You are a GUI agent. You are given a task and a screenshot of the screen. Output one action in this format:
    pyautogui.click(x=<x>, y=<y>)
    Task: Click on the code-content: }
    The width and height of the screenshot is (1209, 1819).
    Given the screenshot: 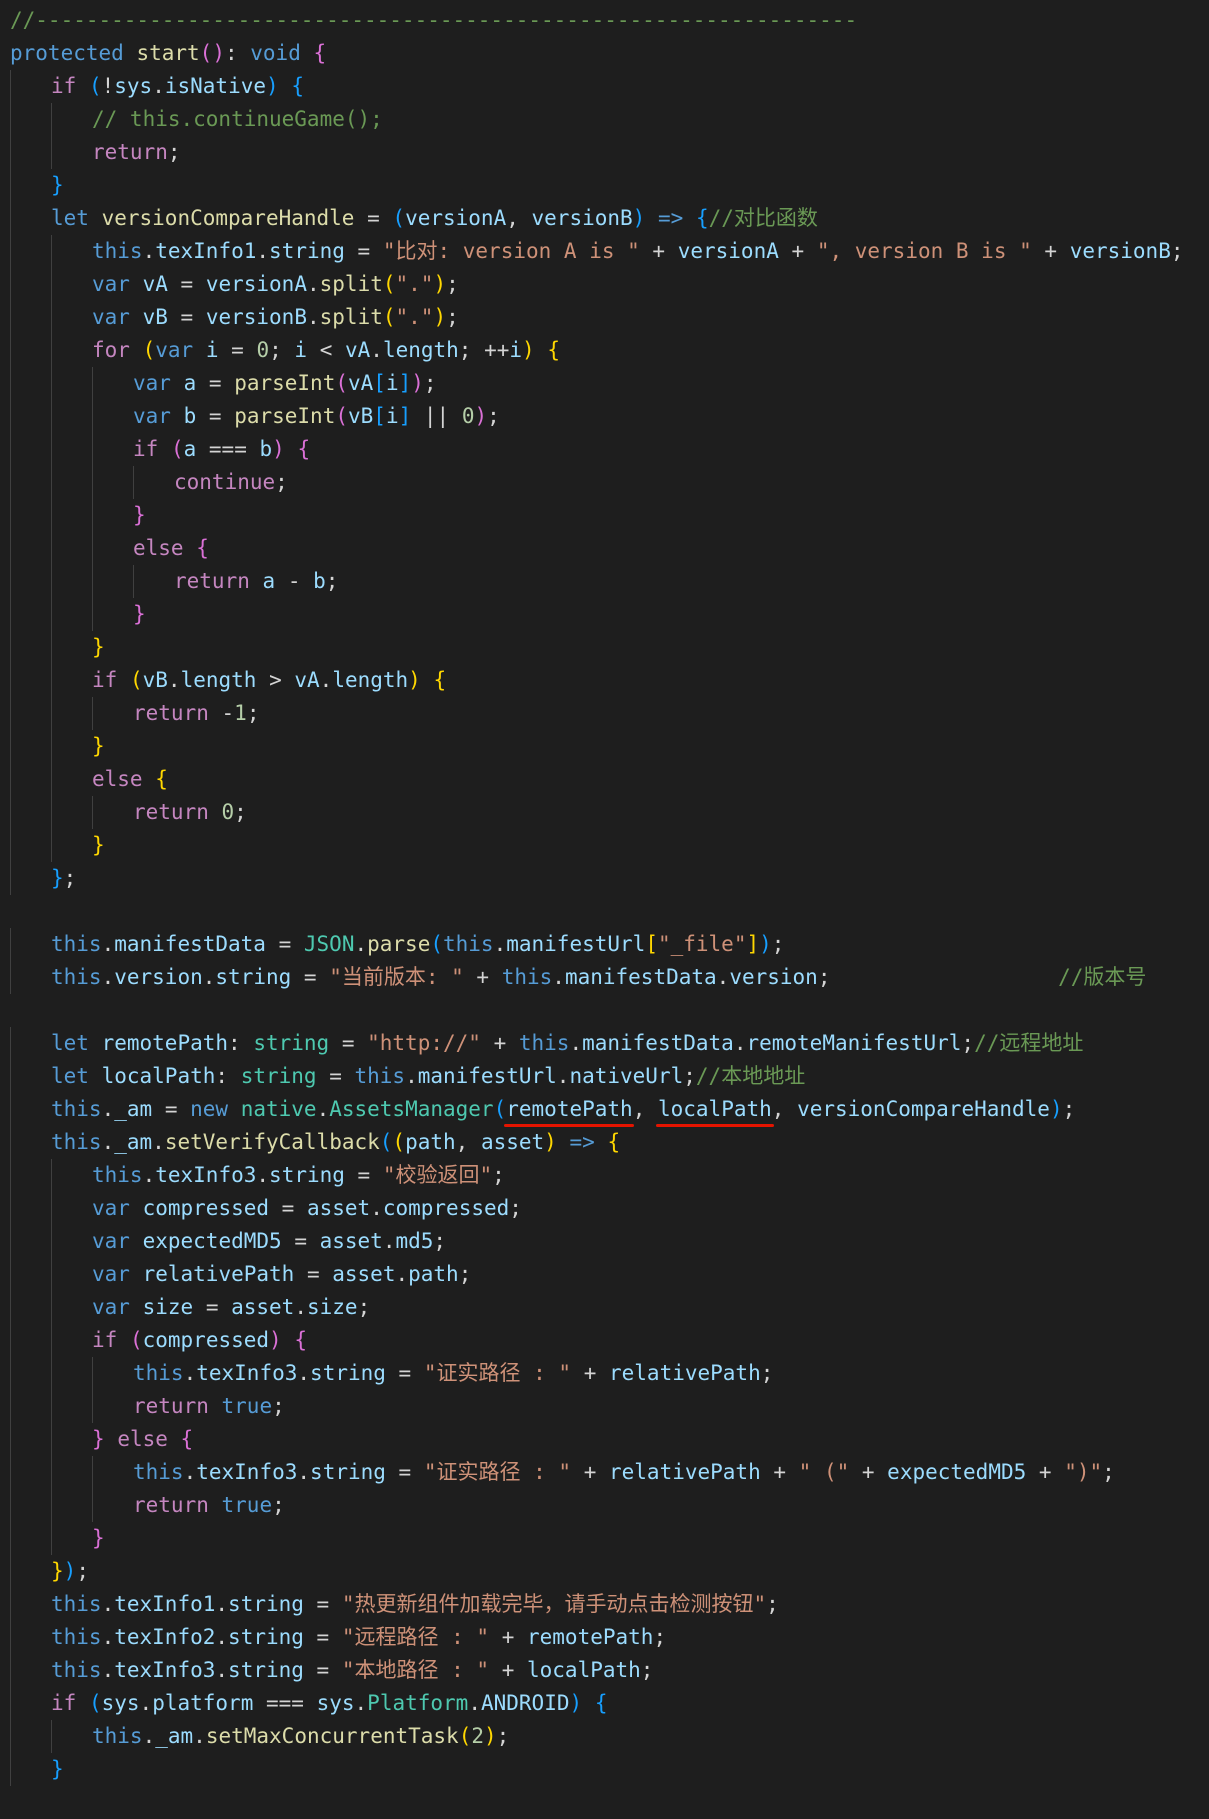 What is the action you would take?
    pyautogui.click(x=57, y=1769)
    